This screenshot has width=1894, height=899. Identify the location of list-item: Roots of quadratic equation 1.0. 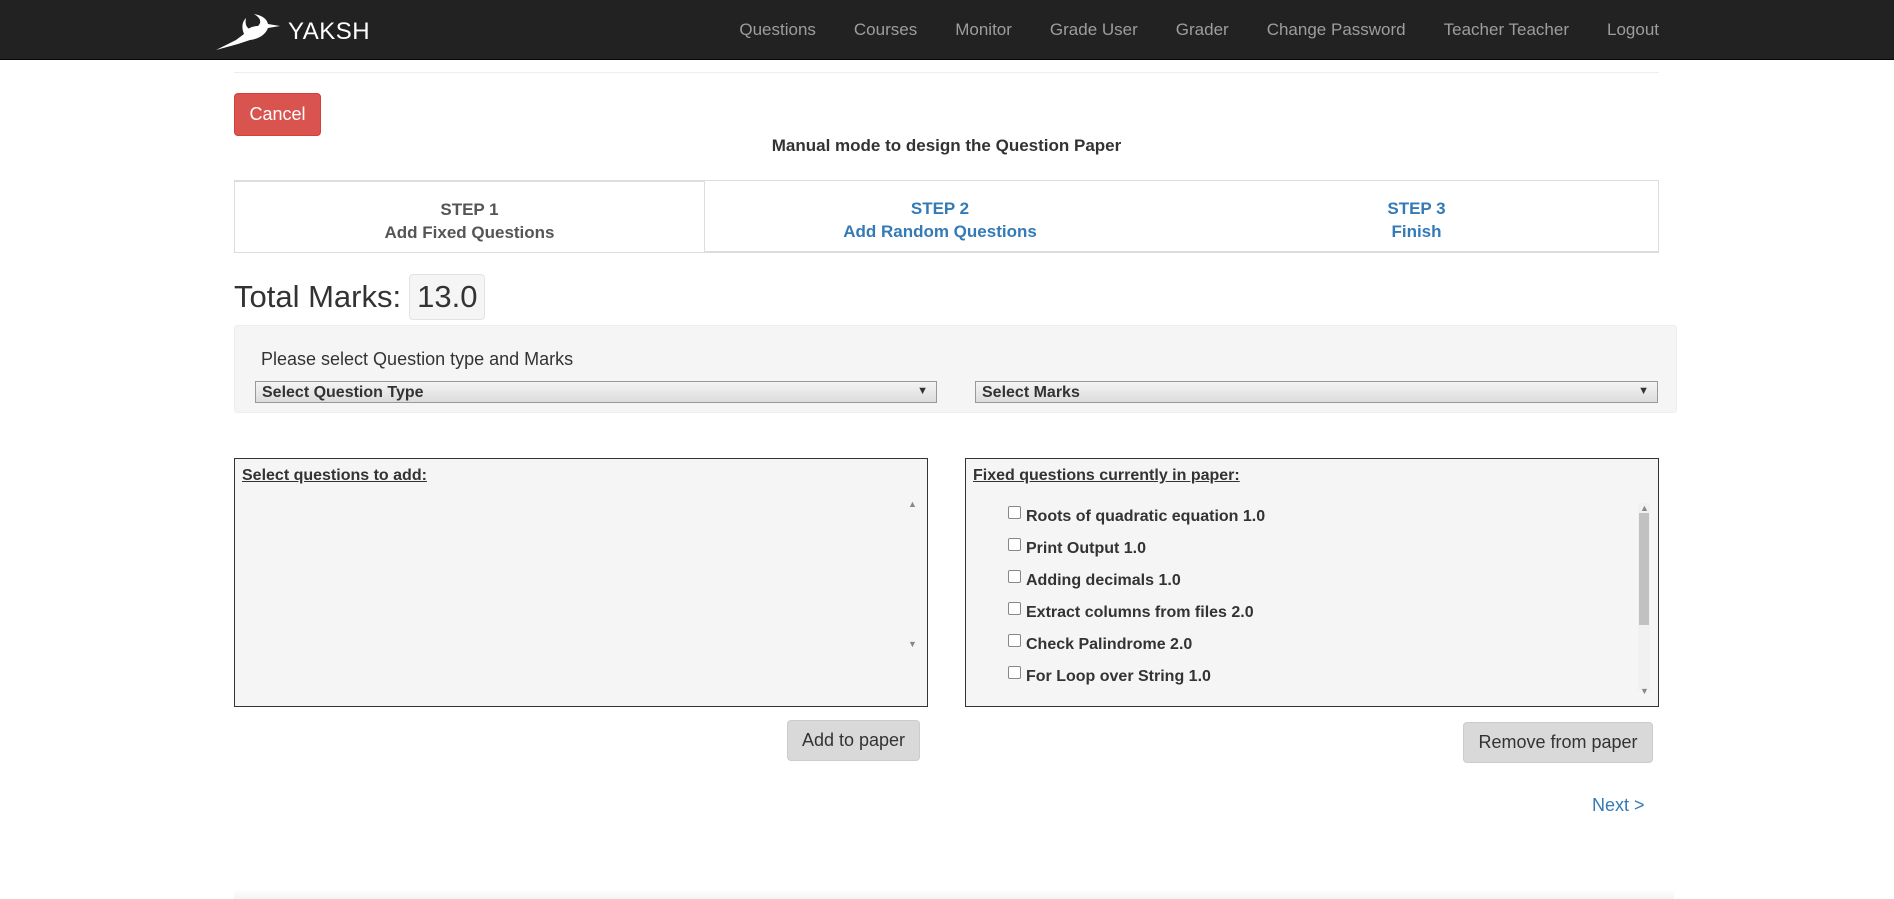
(1135, 517).